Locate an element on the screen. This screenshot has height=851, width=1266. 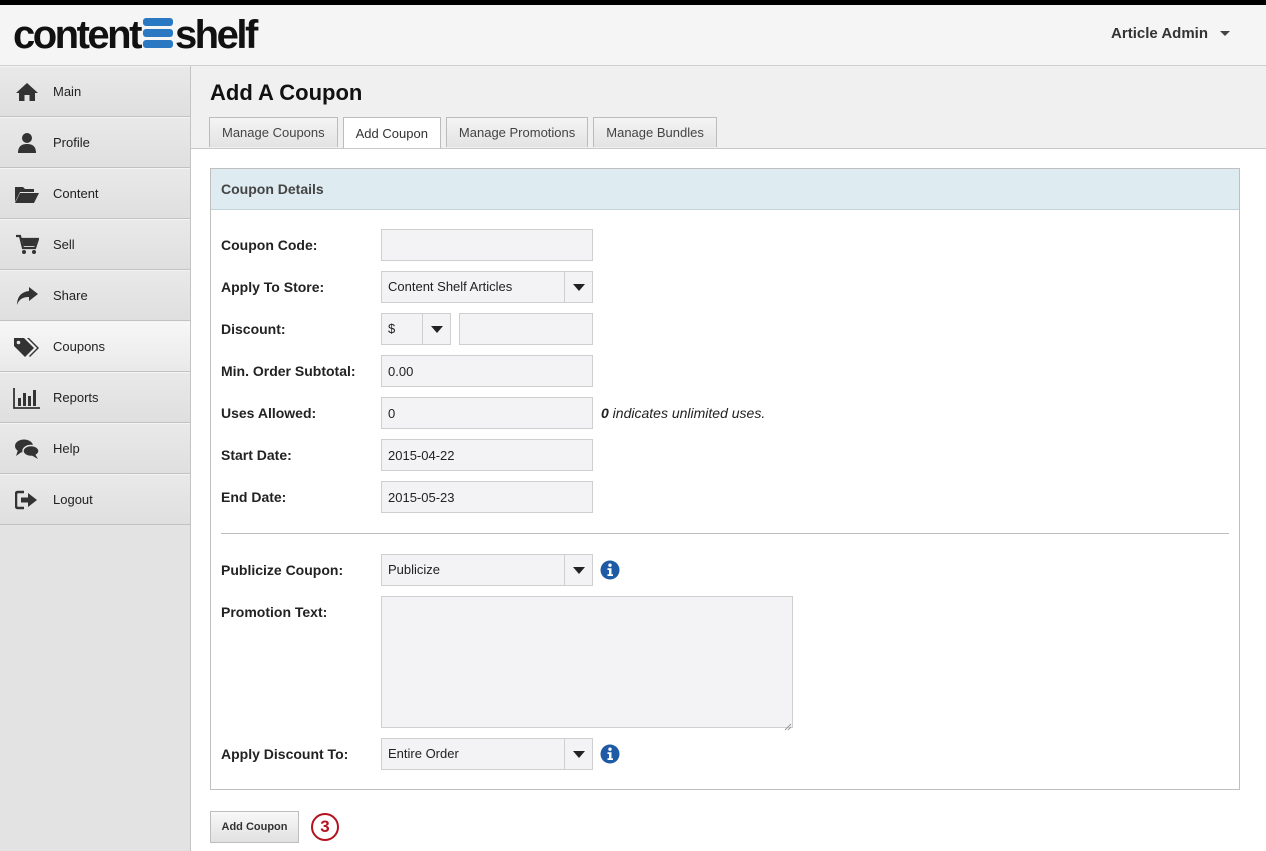
apply-discount-to-label: Apply Discount To: is located at coordinates (285, 754).